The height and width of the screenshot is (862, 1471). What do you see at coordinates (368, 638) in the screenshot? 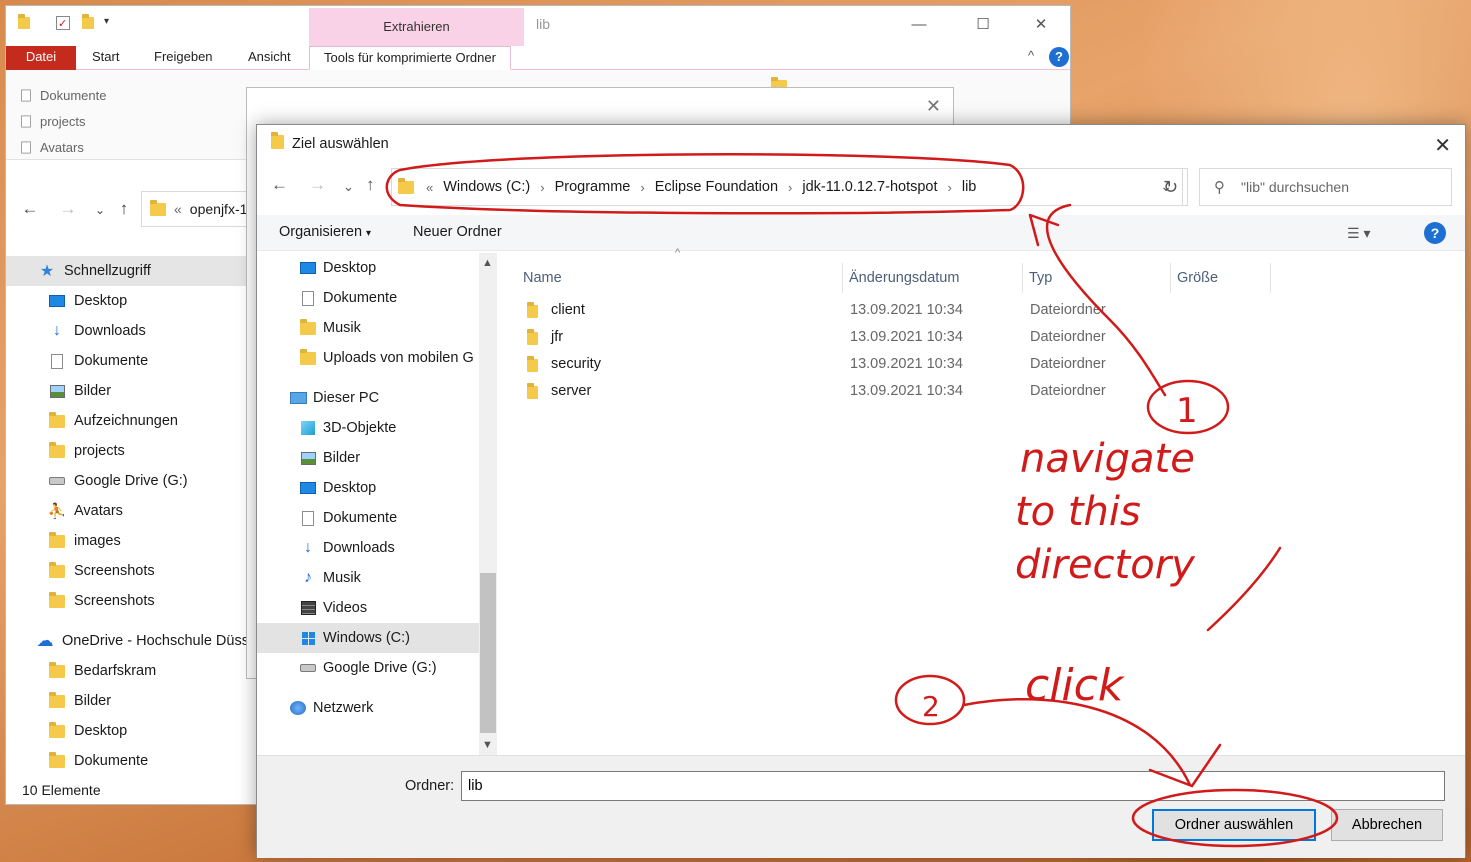
I see `nav-item-windows-c: Windows (C:)` at bounding box center [368, 638].